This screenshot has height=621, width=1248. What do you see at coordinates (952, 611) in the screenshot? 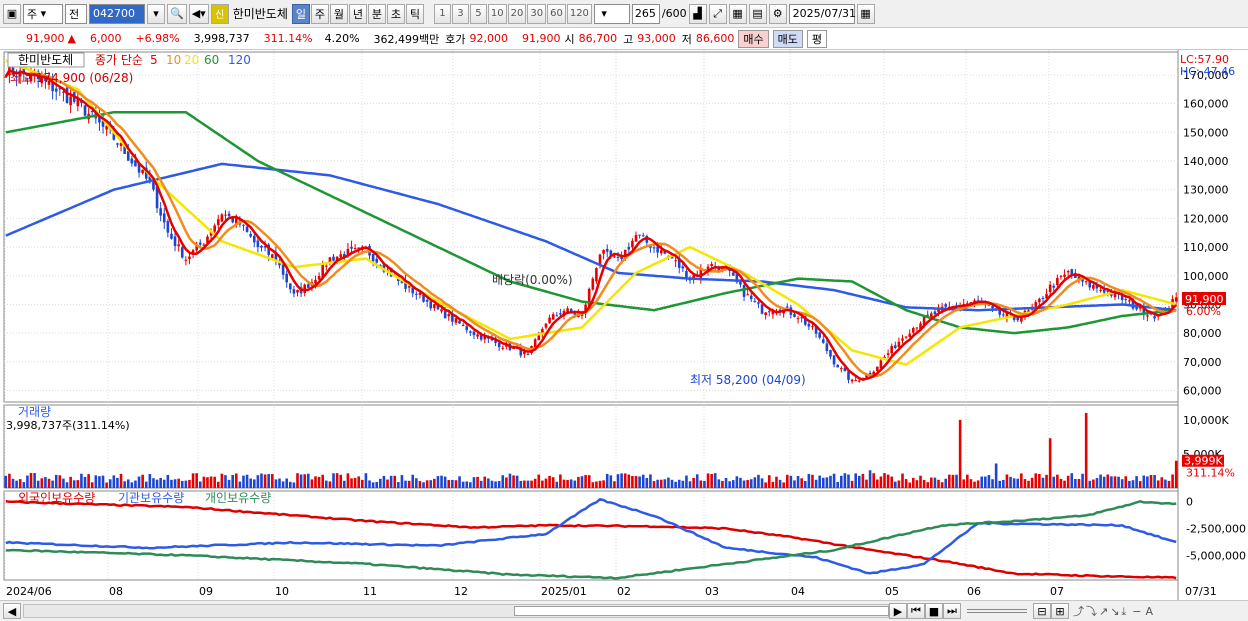
I see `last-icon: ⏭` at bounding box center [952, 611].